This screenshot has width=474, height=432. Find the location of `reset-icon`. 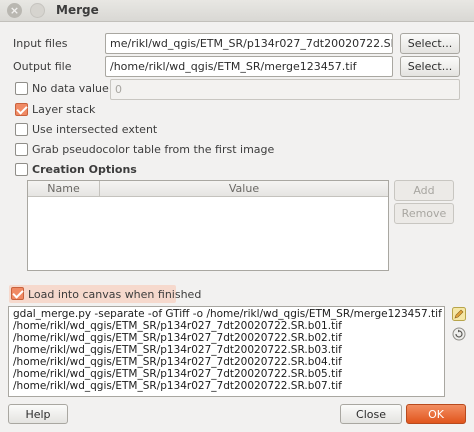

reset-icon is located at coordinates (459, 334).